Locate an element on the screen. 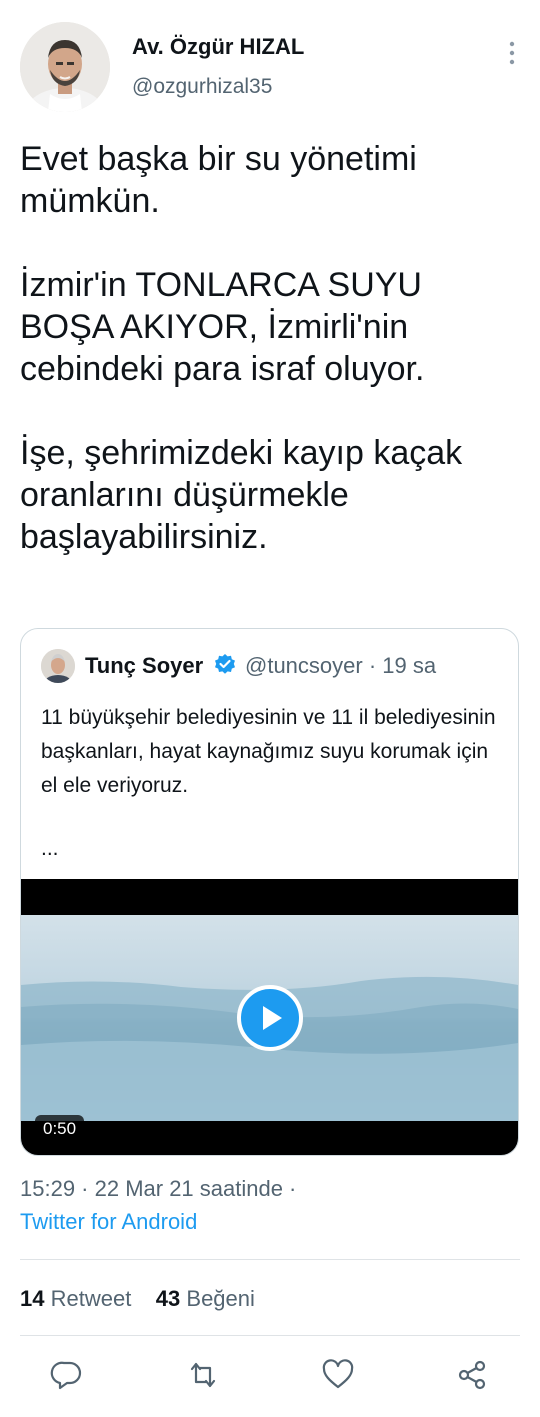  tweet-stats: 14 Retweet 43 Beğeni is located at coordinates (137, 1299).